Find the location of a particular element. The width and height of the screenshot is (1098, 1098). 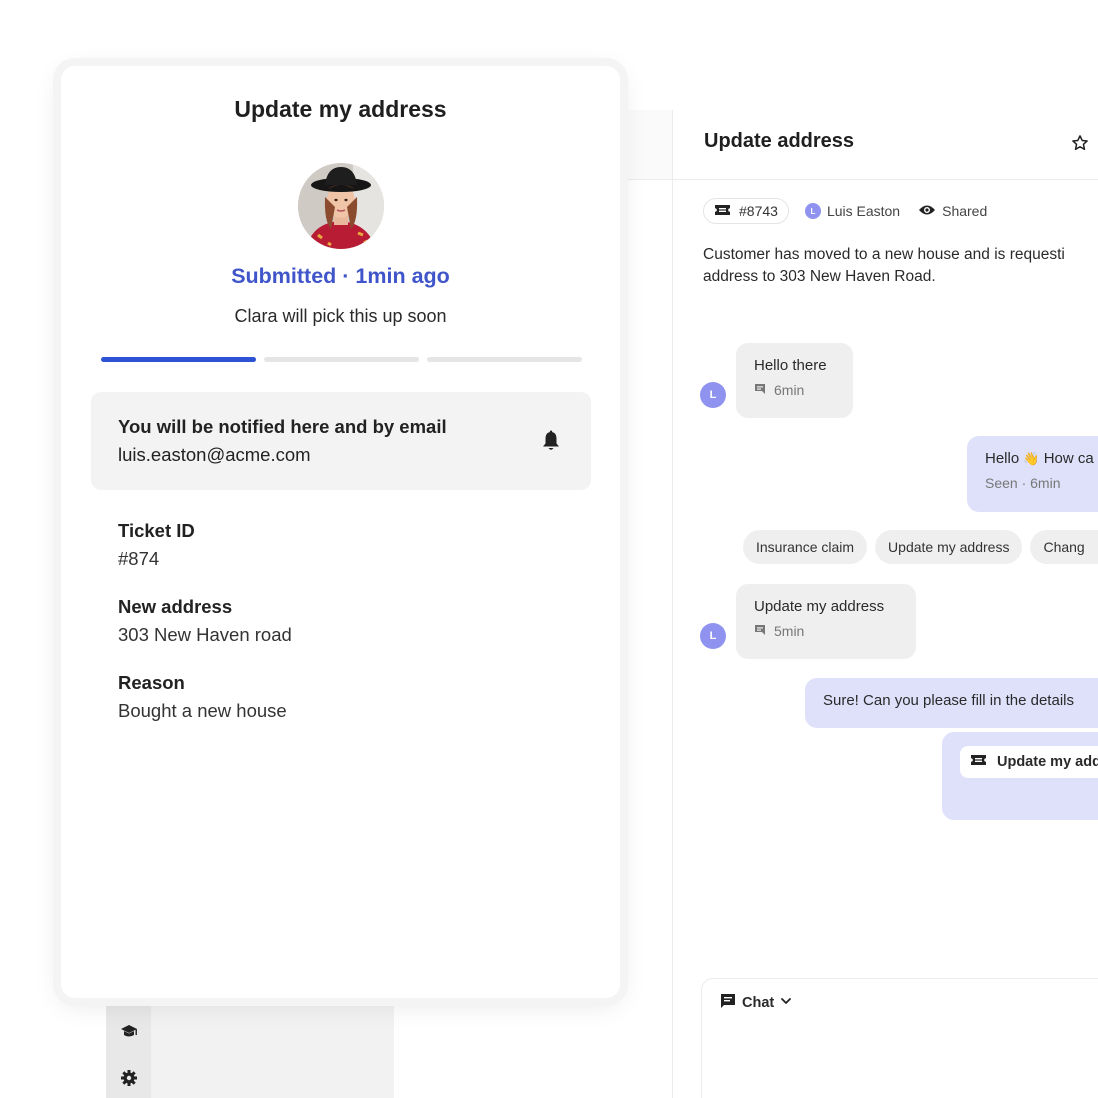

message-text: Update my address is located at coordinates (819, 606).